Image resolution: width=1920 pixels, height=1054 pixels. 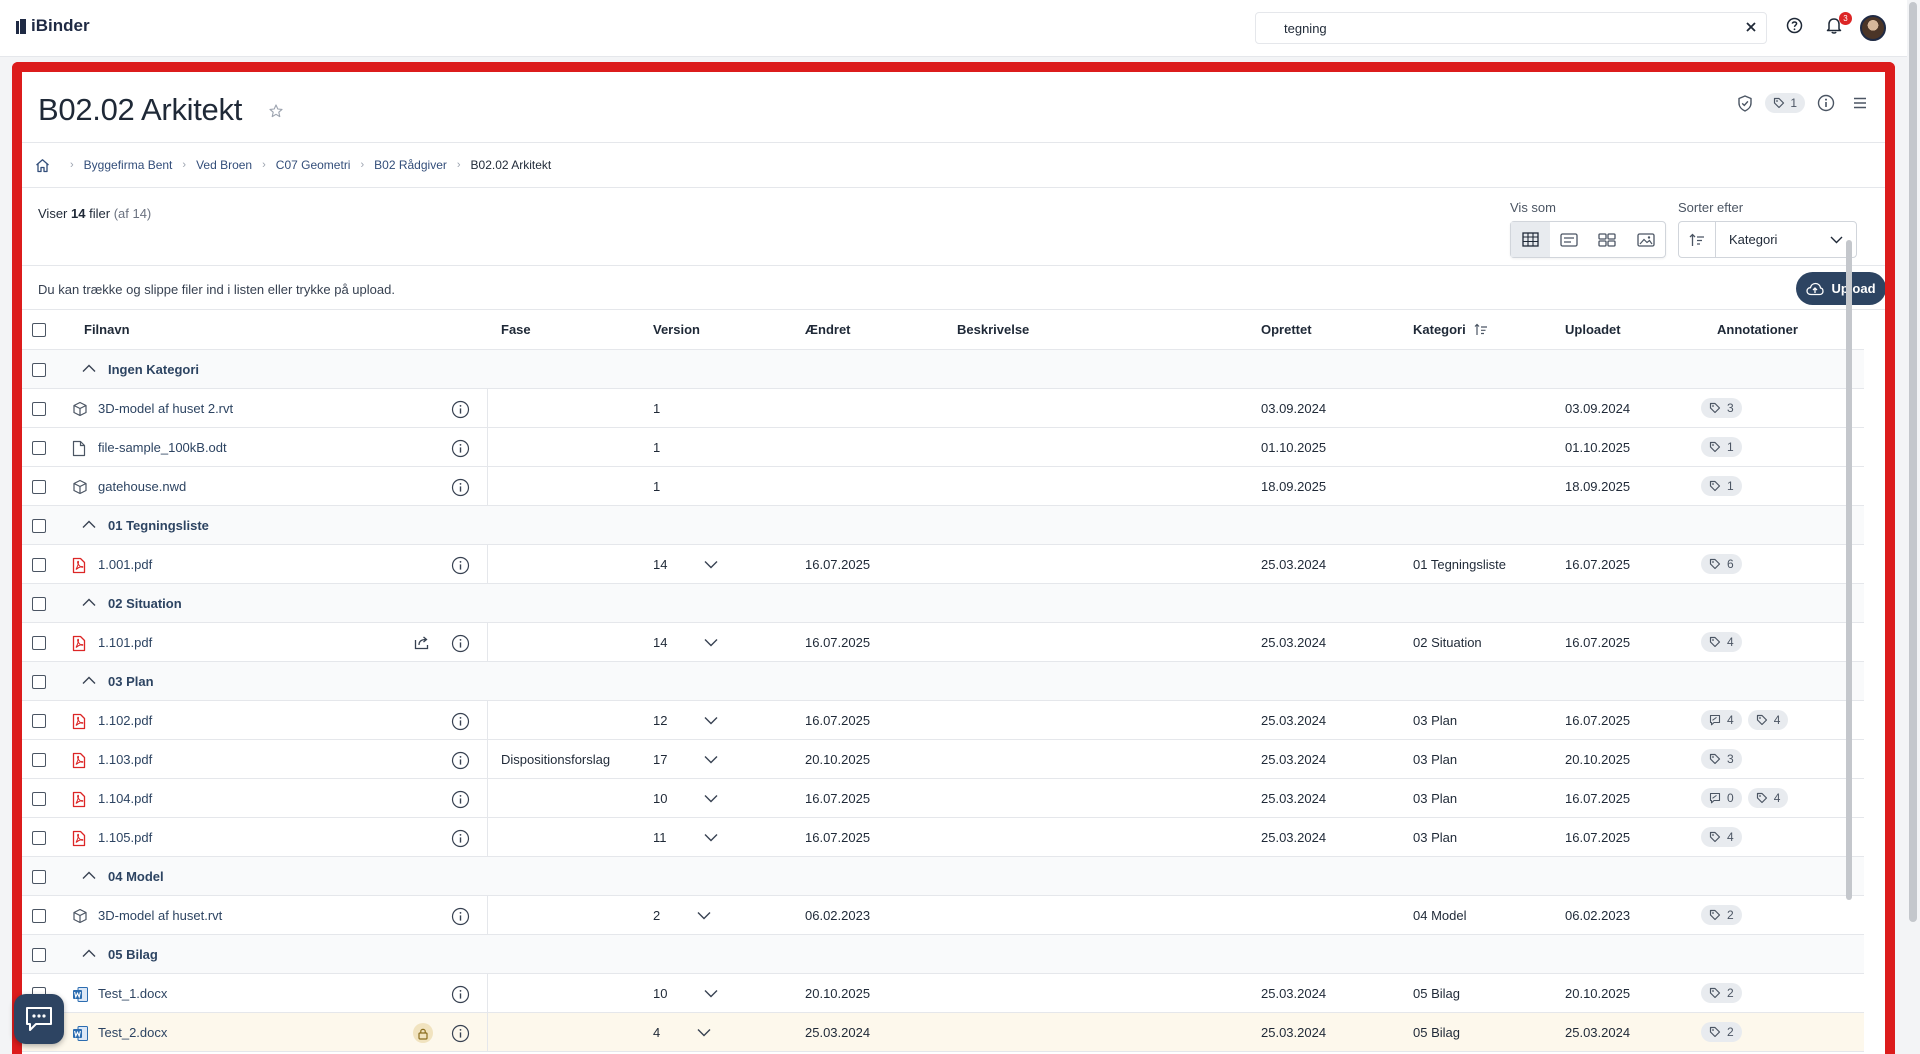 I want to click on home-icon, so click(x=42, y=165).